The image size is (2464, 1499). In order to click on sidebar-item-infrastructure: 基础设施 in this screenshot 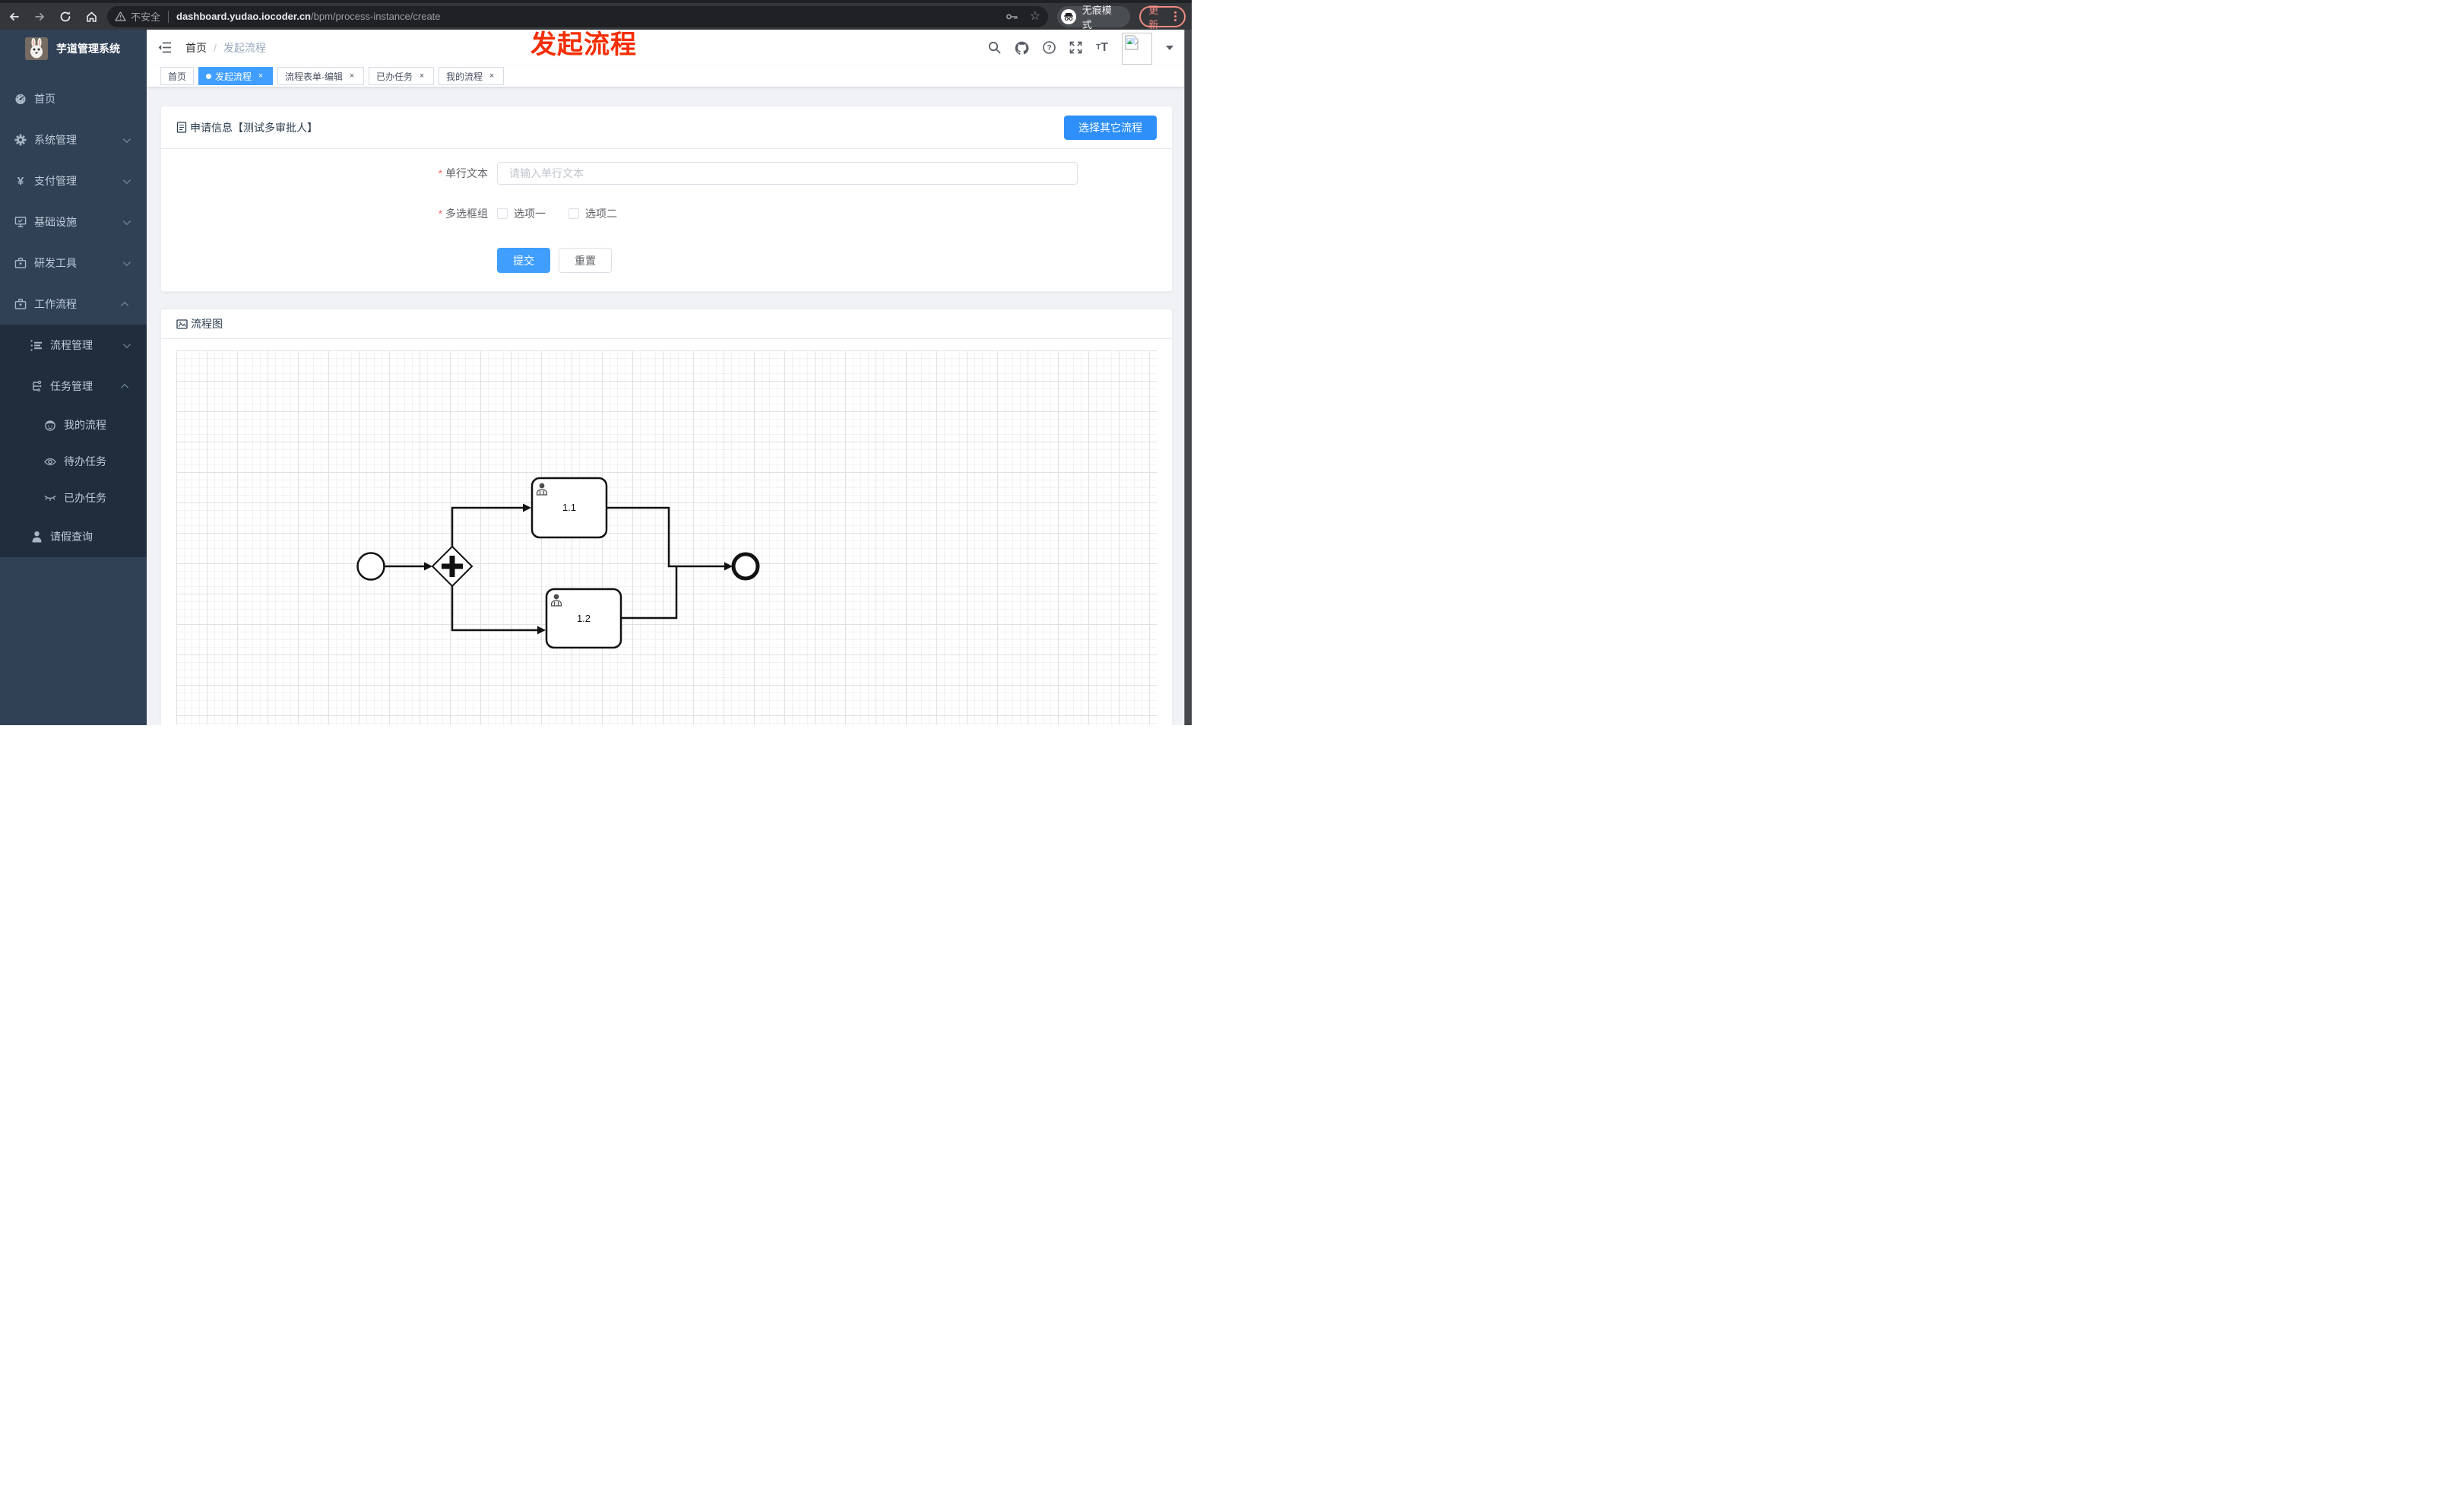, I will do `click(73, 221)`.